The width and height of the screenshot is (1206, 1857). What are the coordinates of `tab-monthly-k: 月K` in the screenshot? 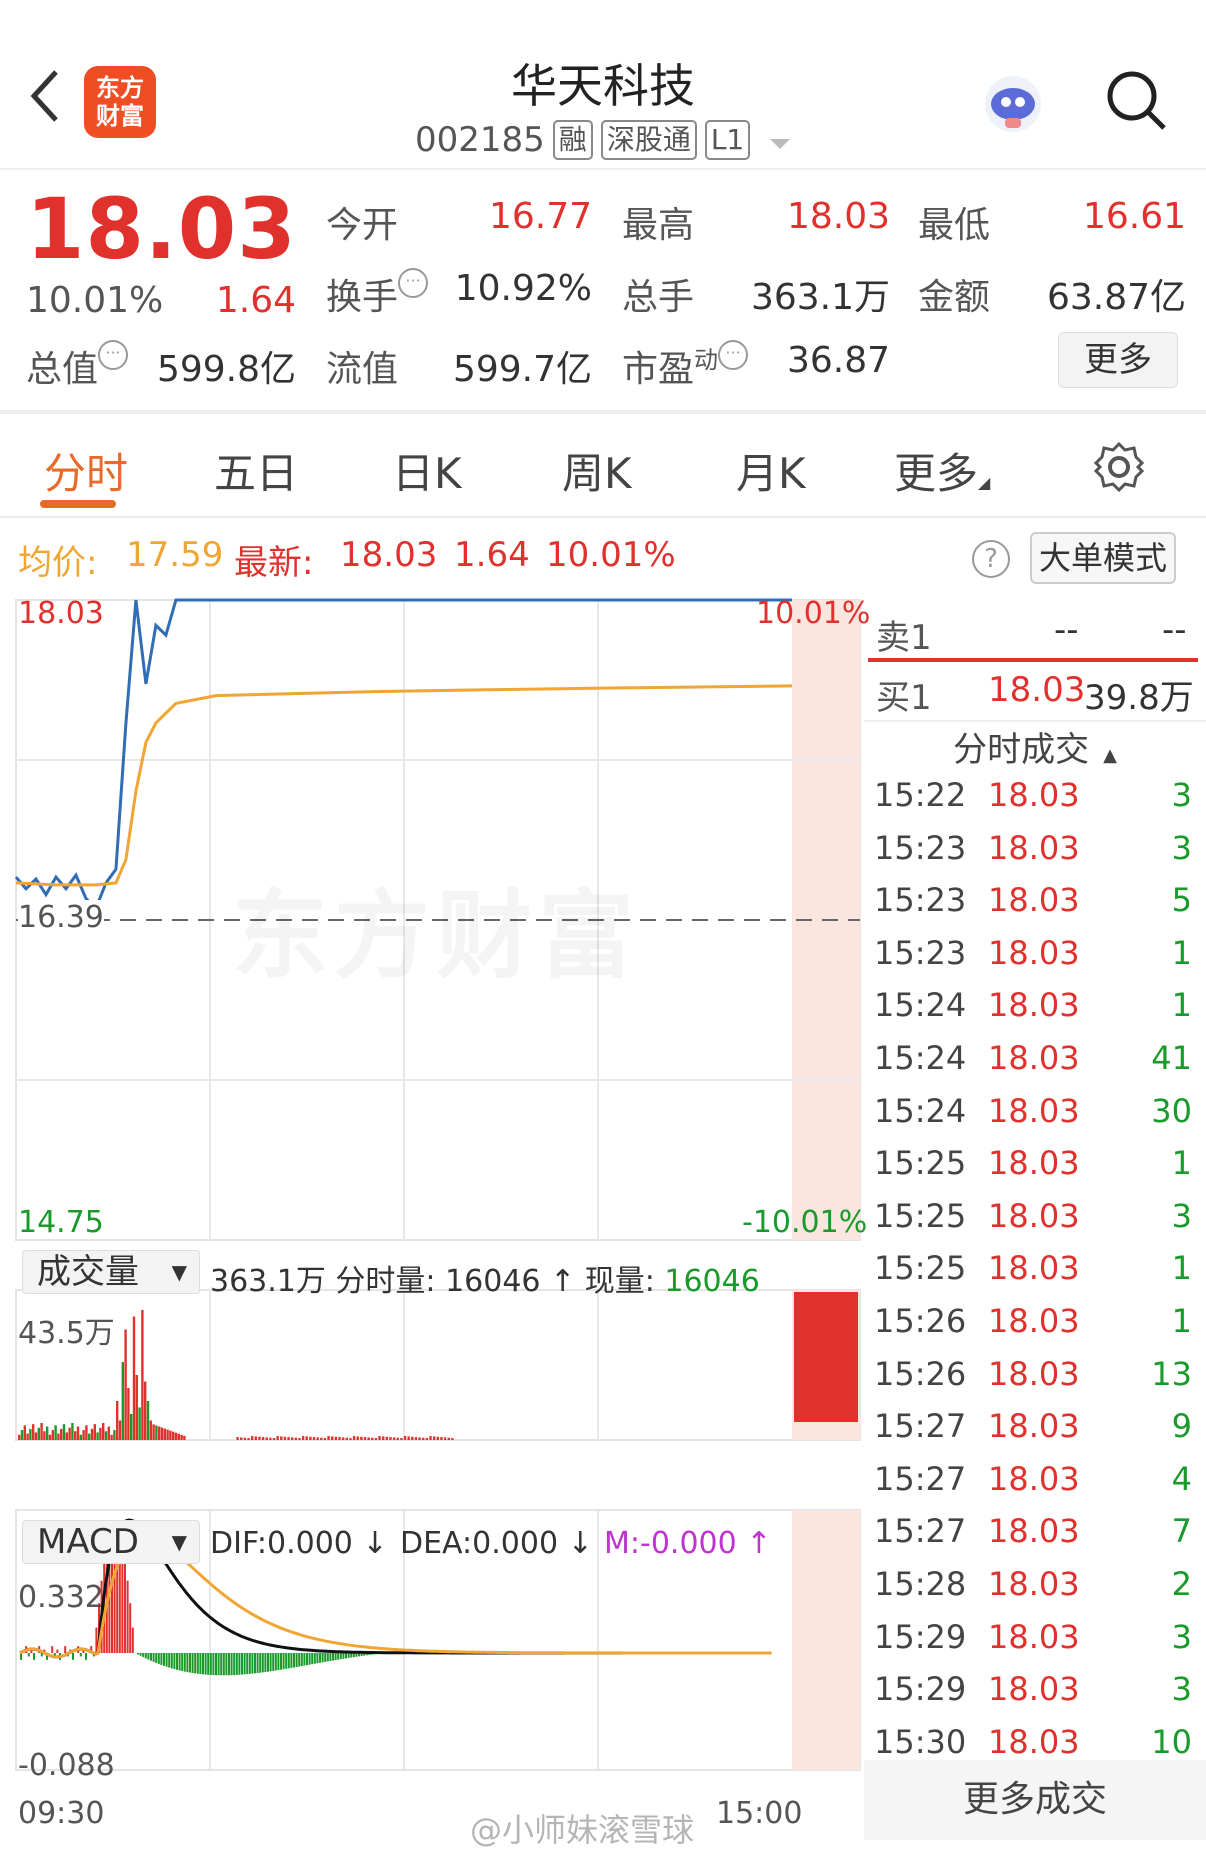 It's located at (771, 470).